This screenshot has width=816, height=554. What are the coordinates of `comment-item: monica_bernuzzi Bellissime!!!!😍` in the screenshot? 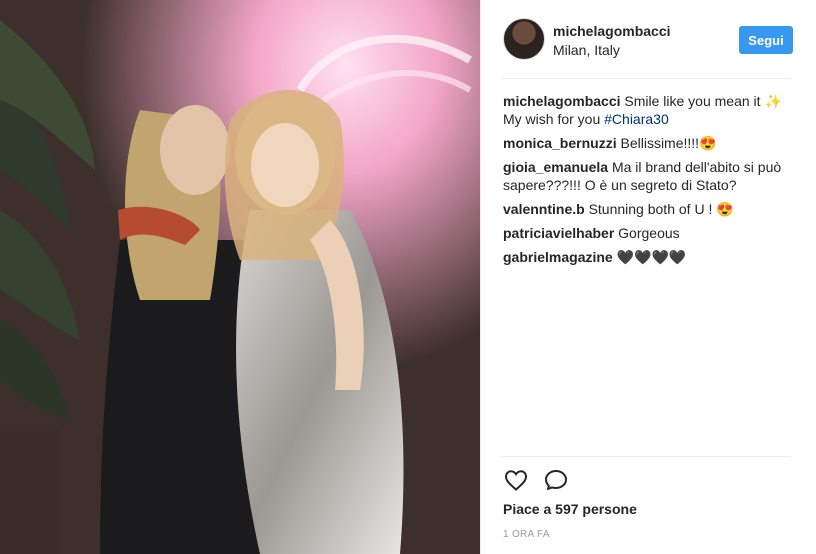 It's located at (648, 143).